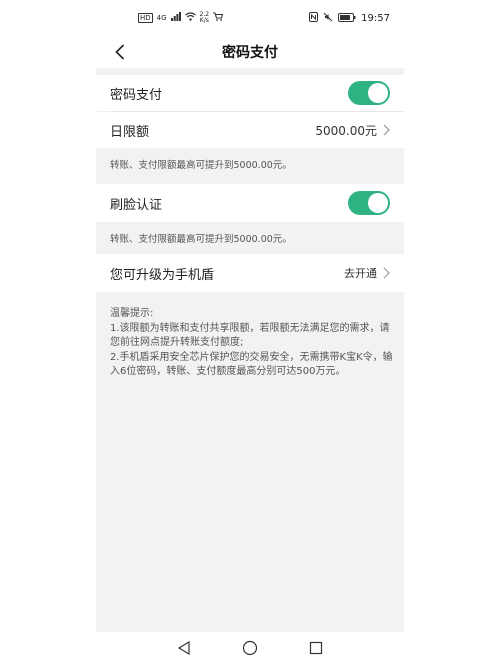  I want to click on clock: 19:57, so click(375, 18).